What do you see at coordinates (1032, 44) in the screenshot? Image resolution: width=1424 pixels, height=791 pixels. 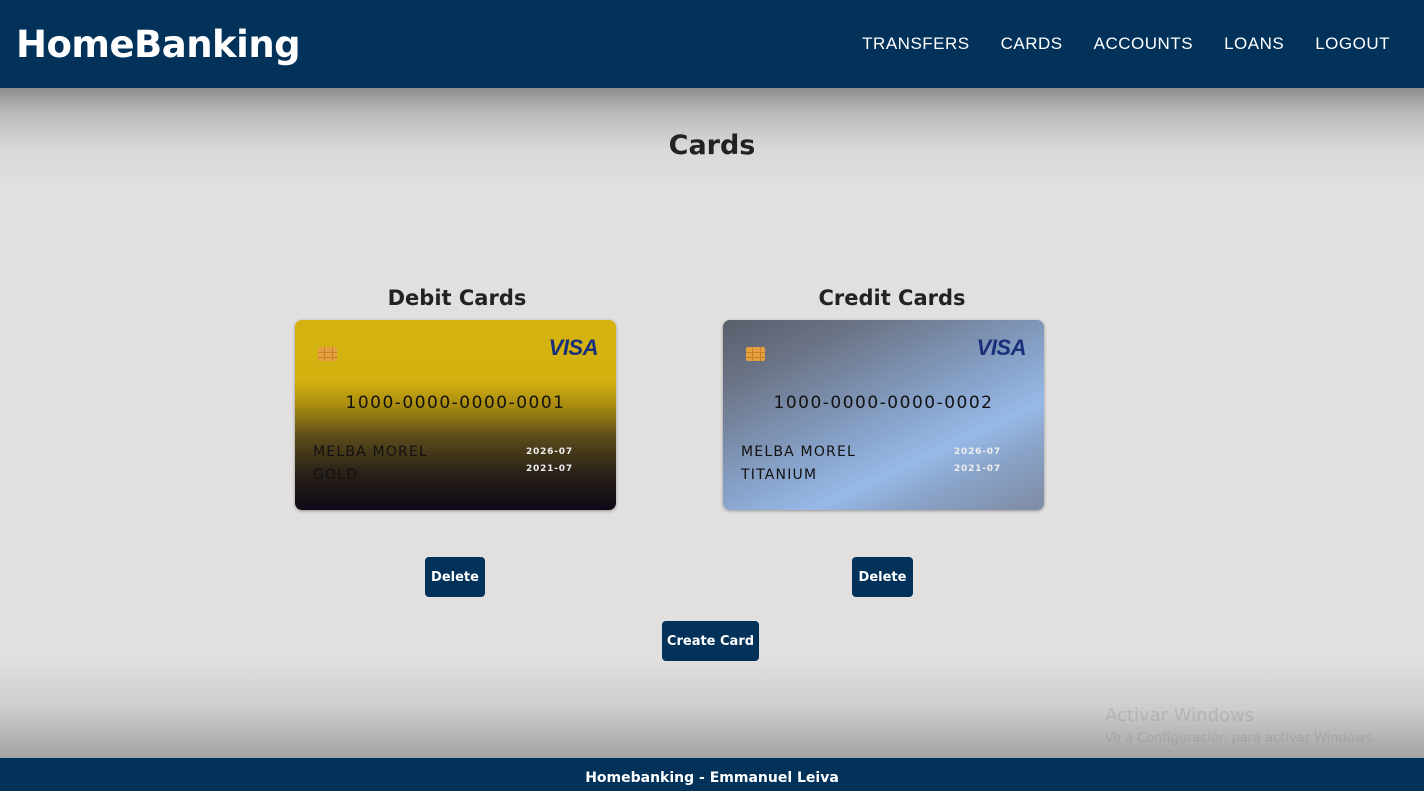 I see `nav-link-cards: CARDS` at bounding box center [1032, 44].